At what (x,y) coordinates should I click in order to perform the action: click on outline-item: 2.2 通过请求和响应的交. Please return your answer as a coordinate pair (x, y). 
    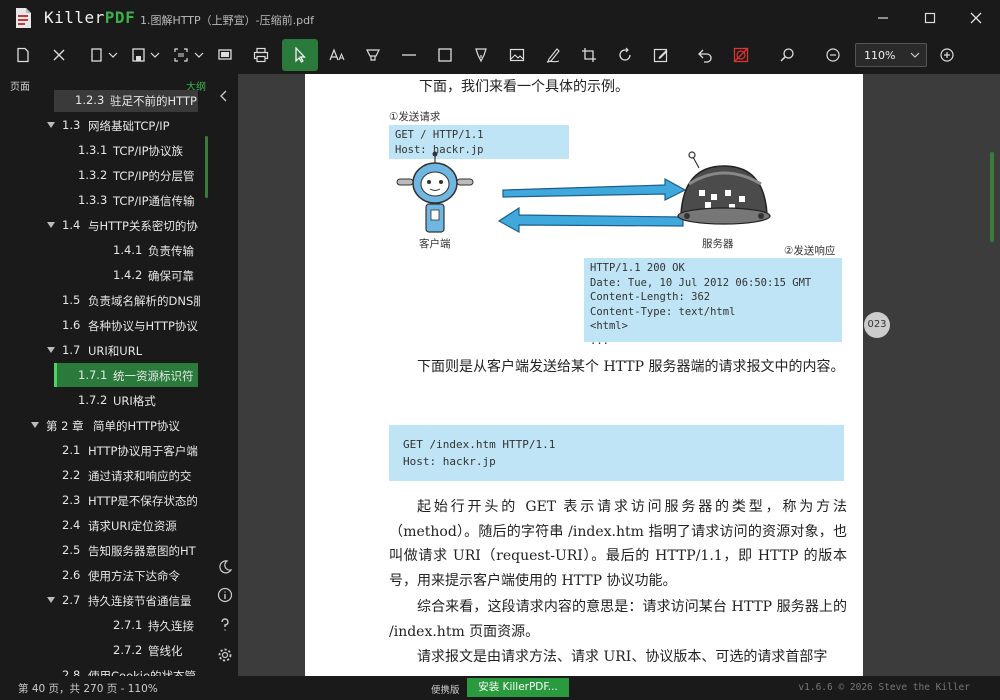
    Looking at the image, I should click on (100, 475).